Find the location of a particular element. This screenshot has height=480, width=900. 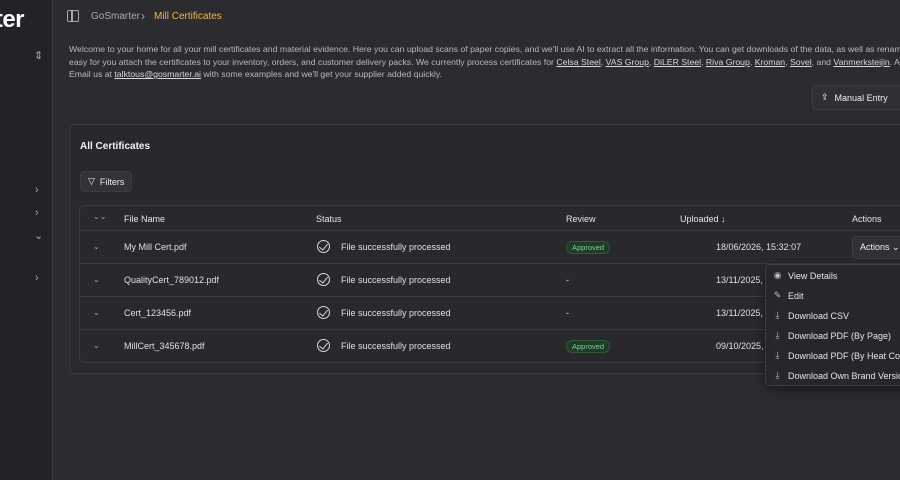

sidebar: rter ⇕ › › ⌄ › is located at coordinates (26, 240).